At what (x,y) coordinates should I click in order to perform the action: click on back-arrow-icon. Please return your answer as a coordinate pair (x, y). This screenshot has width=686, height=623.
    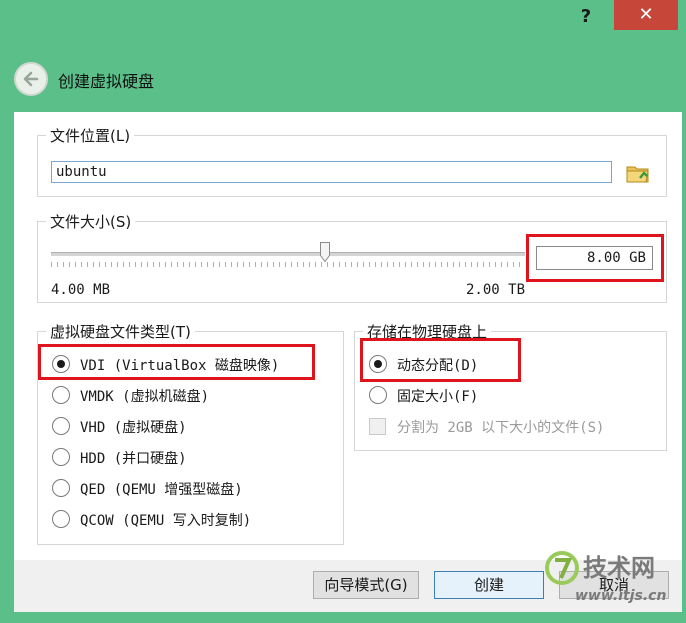
    Looking at the image, I should click on (31, 79).